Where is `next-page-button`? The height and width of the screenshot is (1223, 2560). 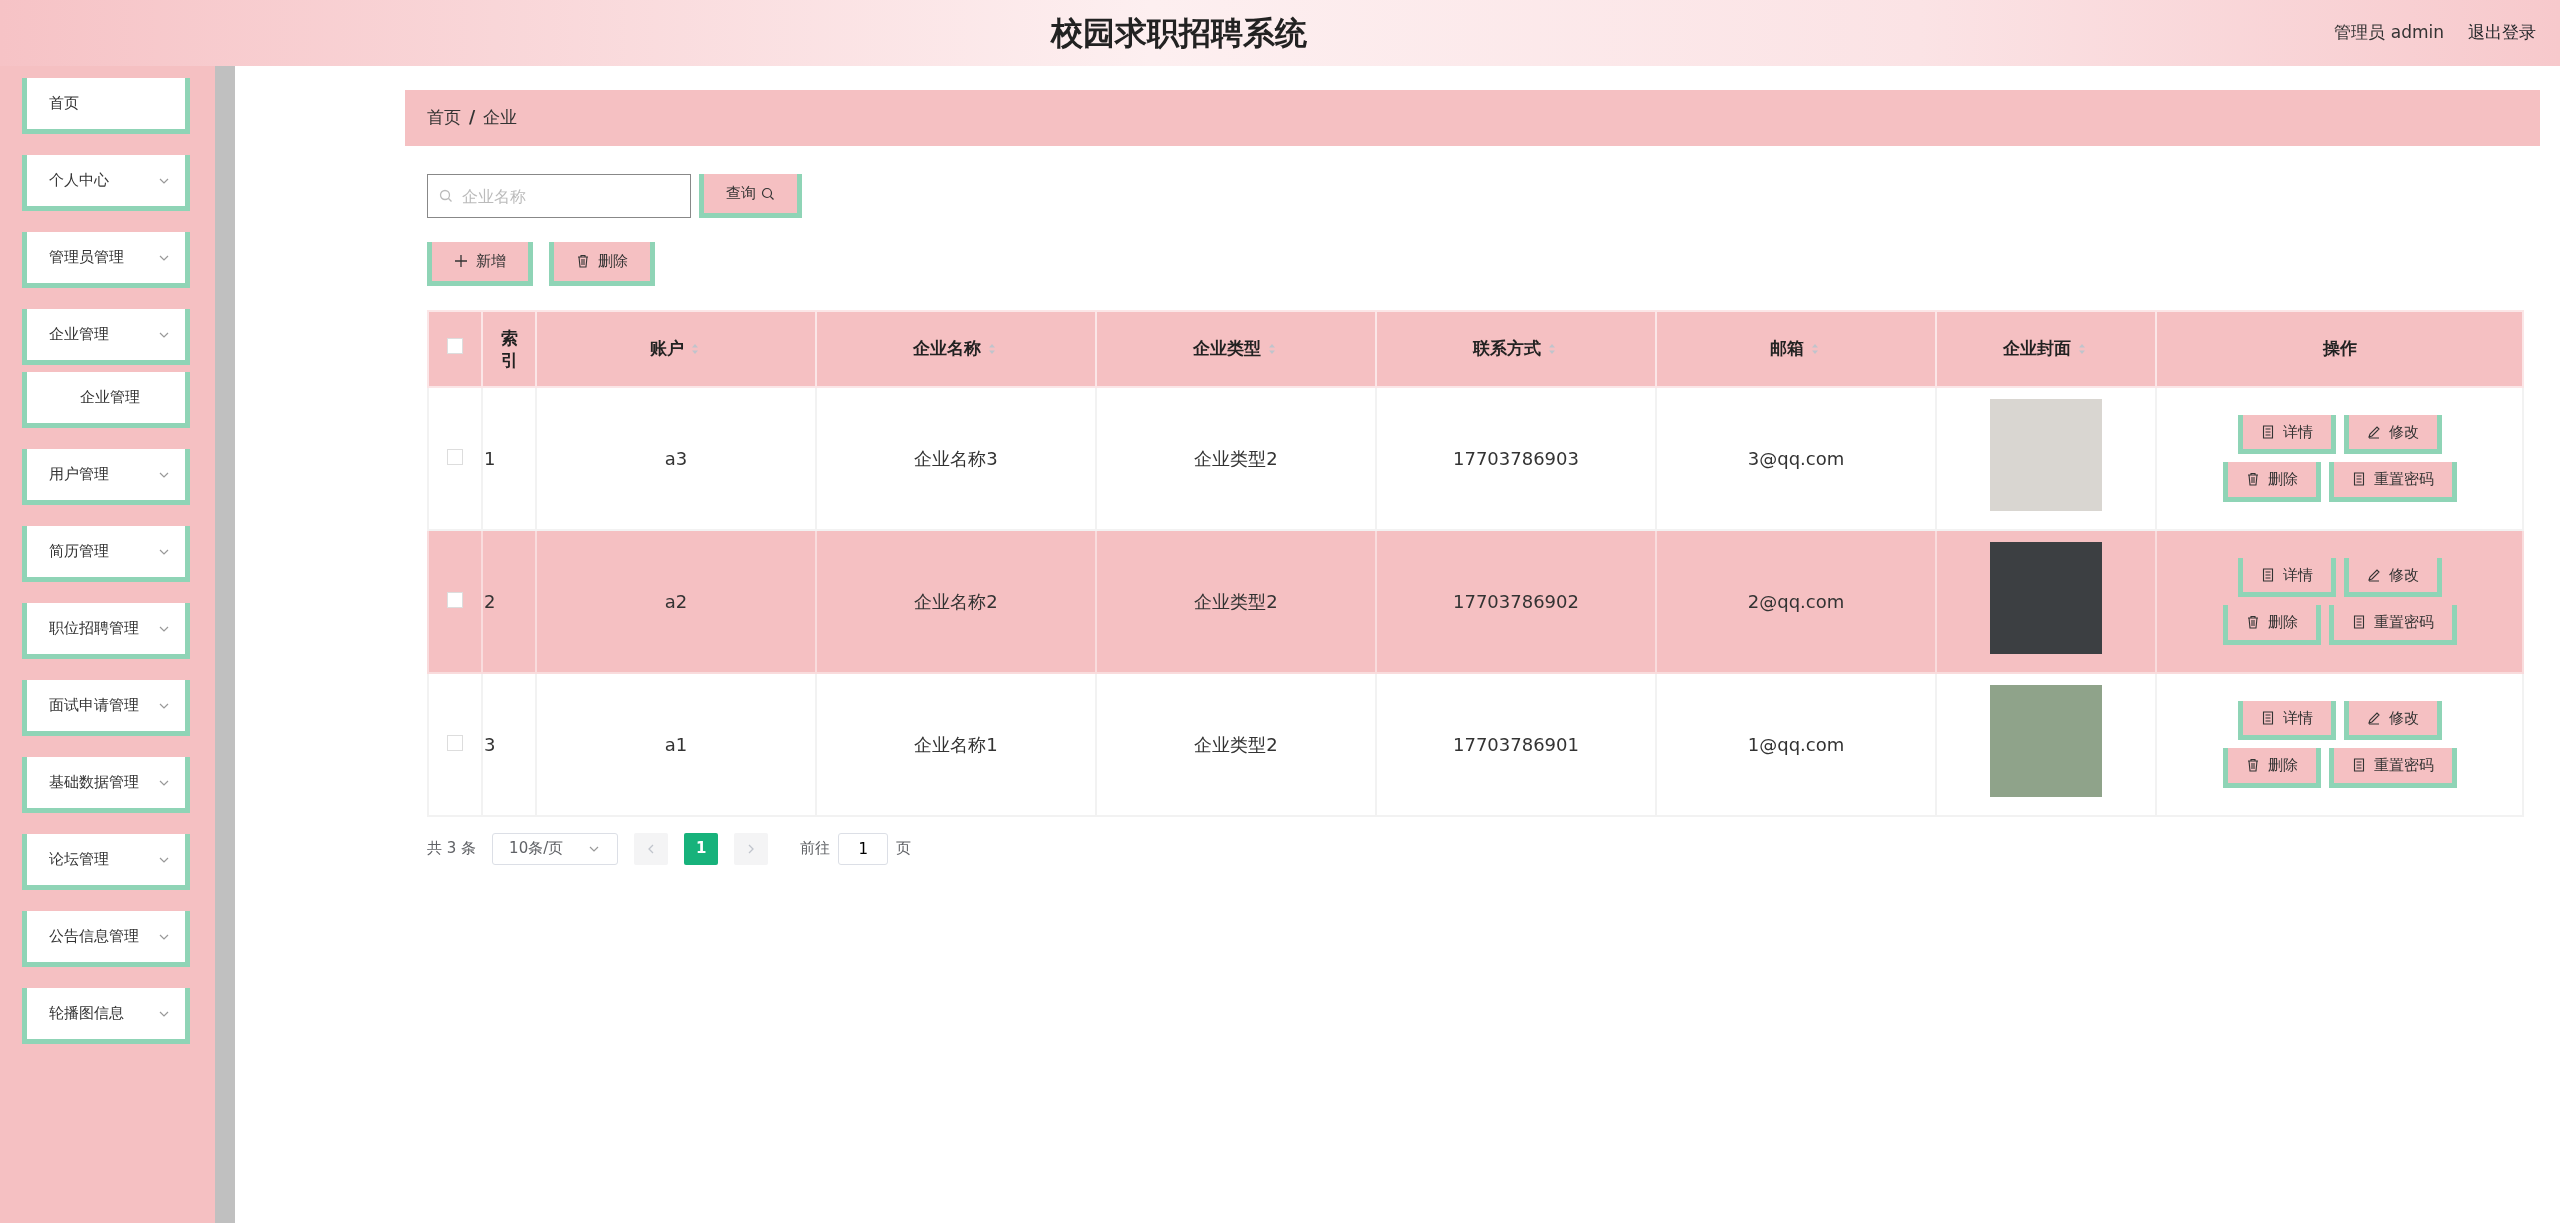
next-page-button is located at coordinates (751, 848).